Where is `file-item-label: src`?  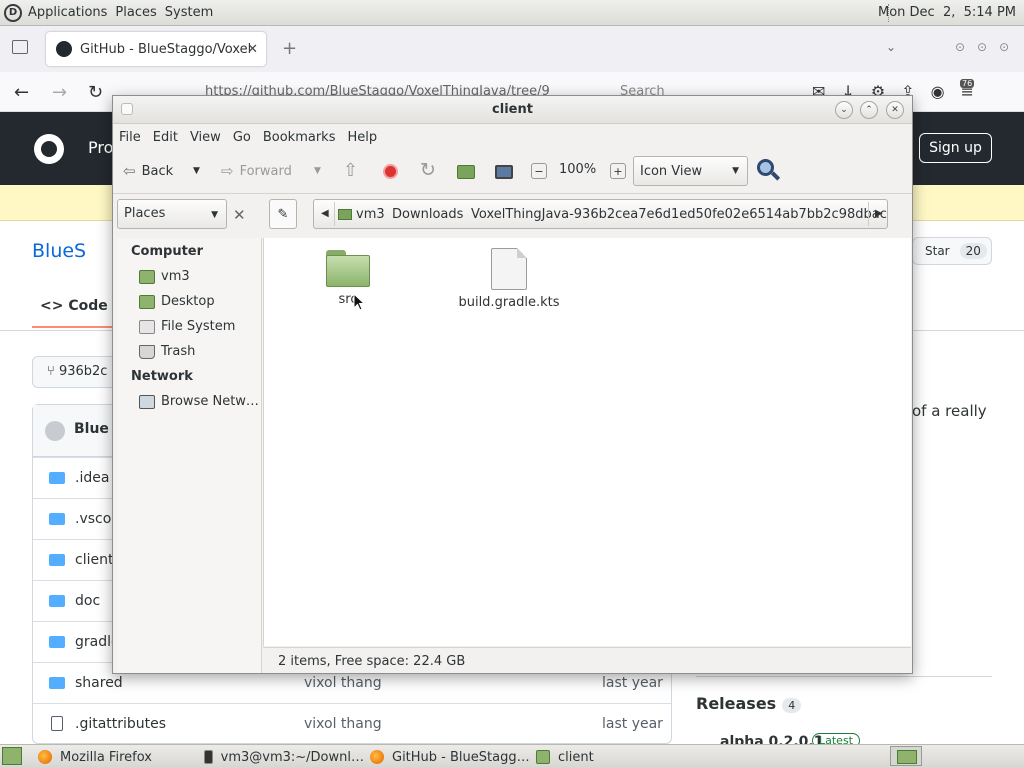
file-item-label: src is located at coordinates (348, 299).